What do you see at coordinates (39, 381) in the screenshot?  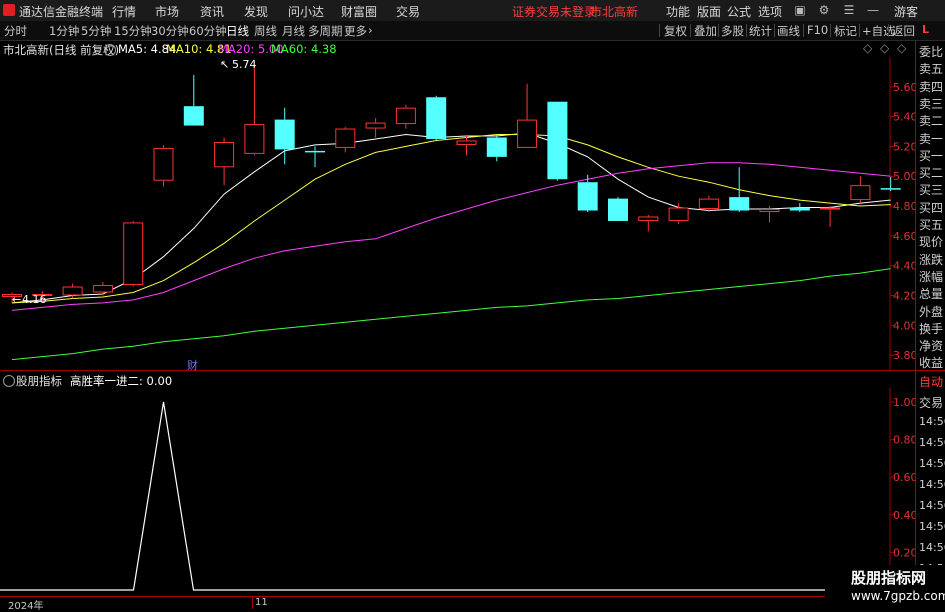 I see `indicator-name: 股朋指标` at bounding box center [39, 381].